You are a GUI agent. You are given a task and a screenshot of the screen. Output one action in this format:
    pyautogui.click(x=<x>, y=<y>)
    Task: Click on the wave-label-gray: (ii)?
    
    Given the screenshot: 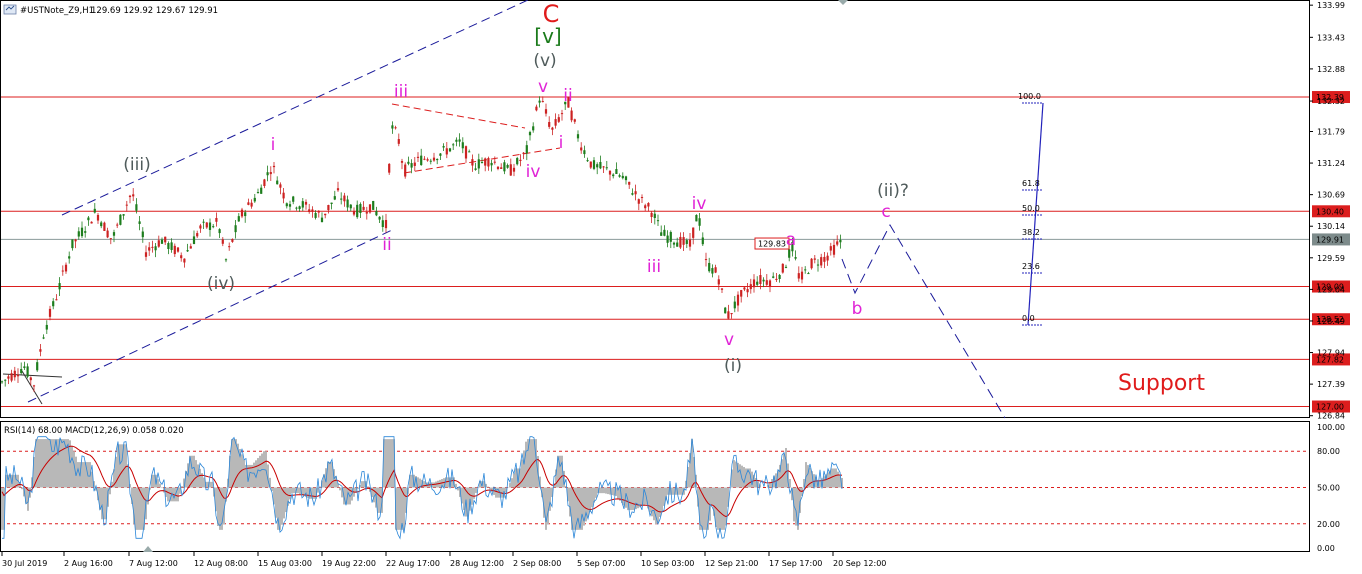 What is the action you would take?
    pyautogui.click(x=893, y=191)
    